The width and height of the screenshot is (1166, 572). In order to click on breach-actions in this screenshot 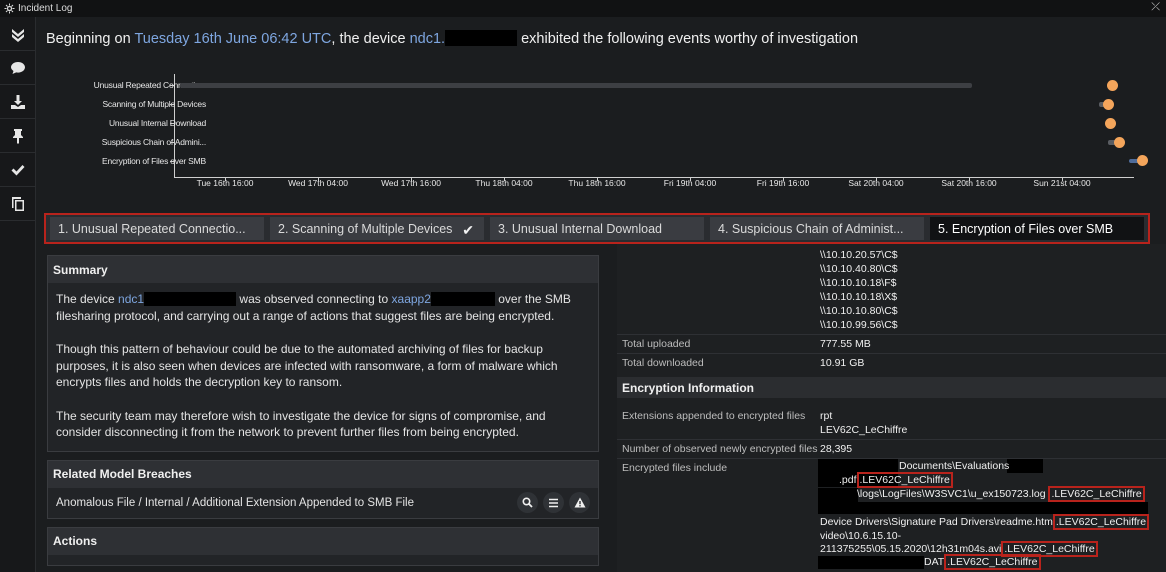, I will do `click(553, 502)`.